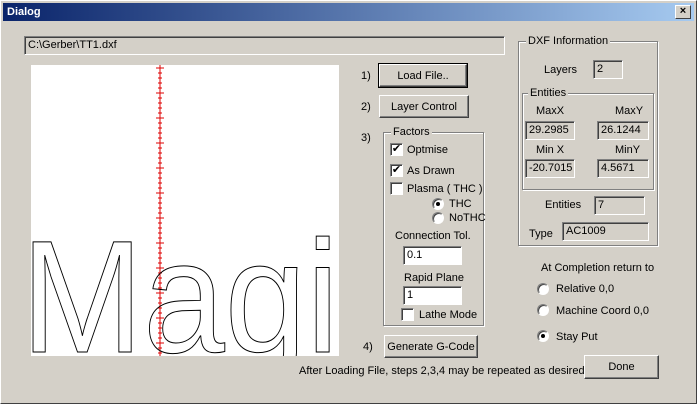  Describe the element at coordinates (563, 205) in the screenshot. I see `entities-label: Entities` at that location.